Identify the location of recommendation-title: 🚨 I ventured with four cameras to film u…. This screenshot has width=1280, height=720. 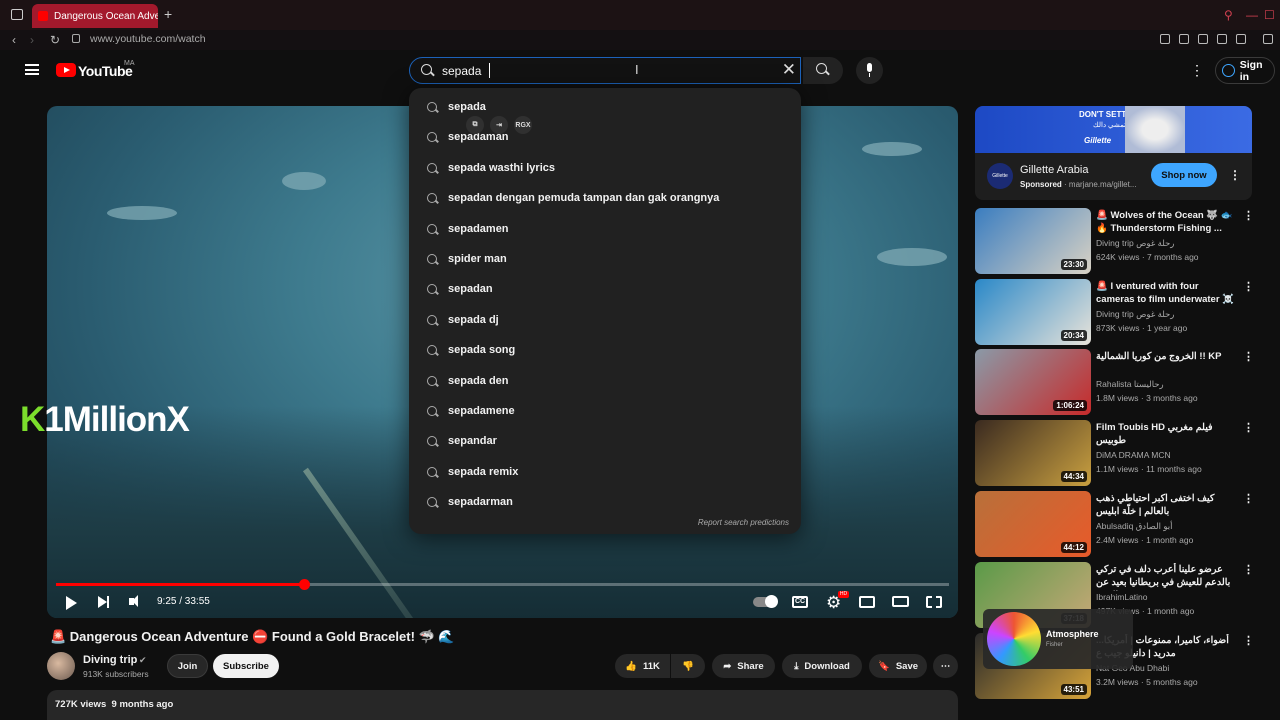
(1166, 294).